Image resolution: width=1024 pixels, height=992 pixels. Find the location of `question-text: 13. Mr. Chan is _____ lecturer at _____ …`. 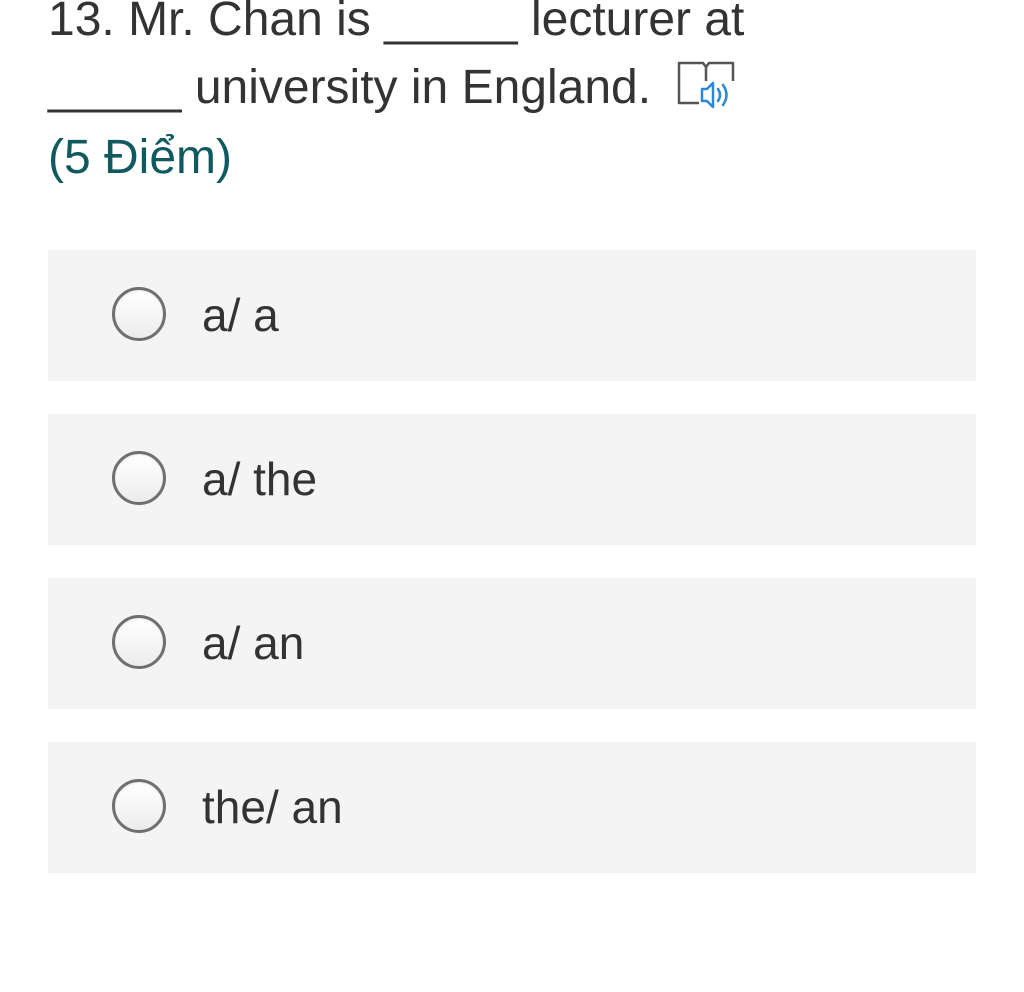

question-text: 13. Mr. Chan is _____ lecturer at _____ … is located at coordinates (468, 61).